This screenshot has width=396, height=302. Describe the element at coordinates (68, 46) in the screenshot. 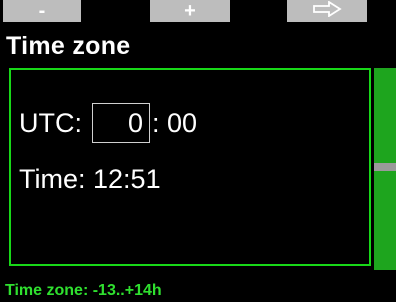

I see `page-title: Time zone` at that location.